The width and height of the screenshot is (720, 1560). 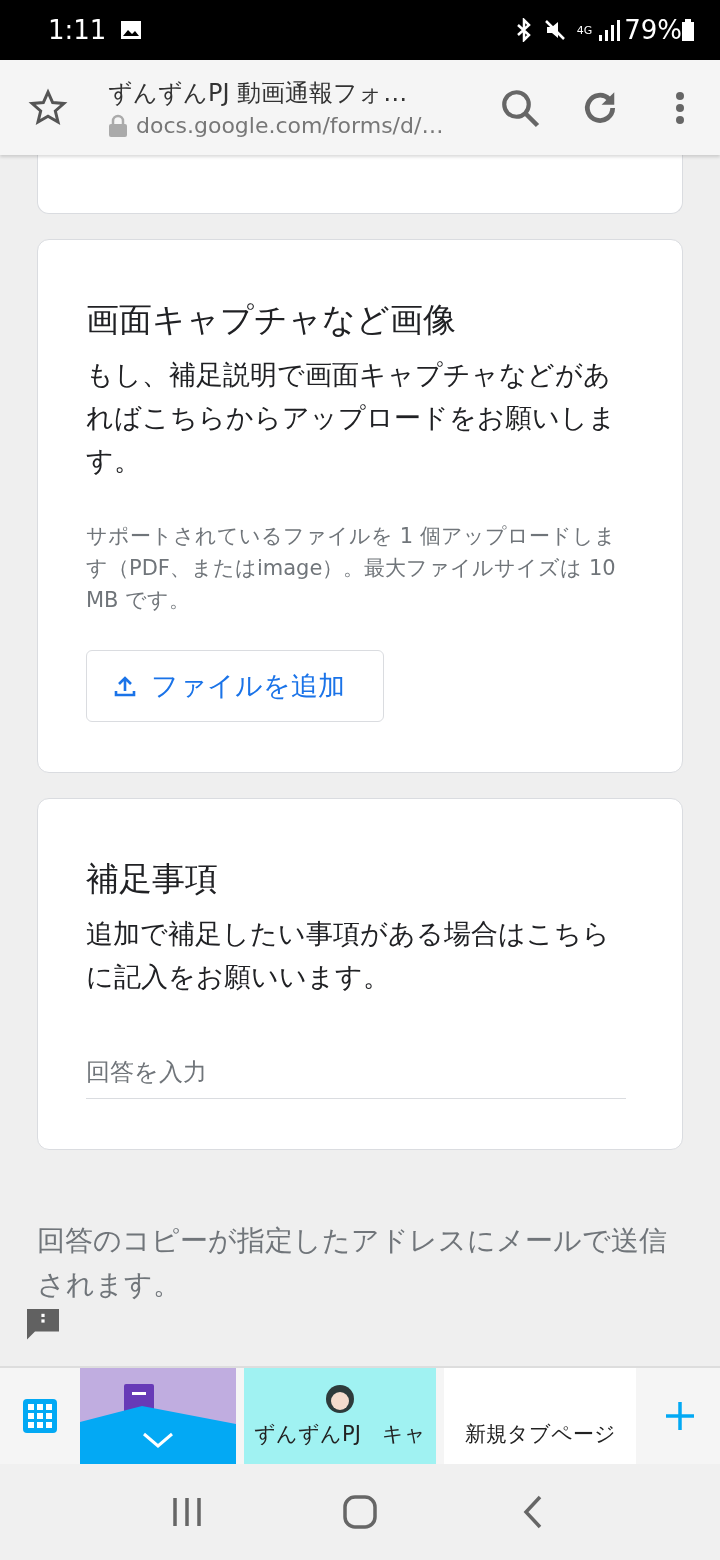 I want to click on answer-field: 回答を入力, so click(x=356, y=1073).